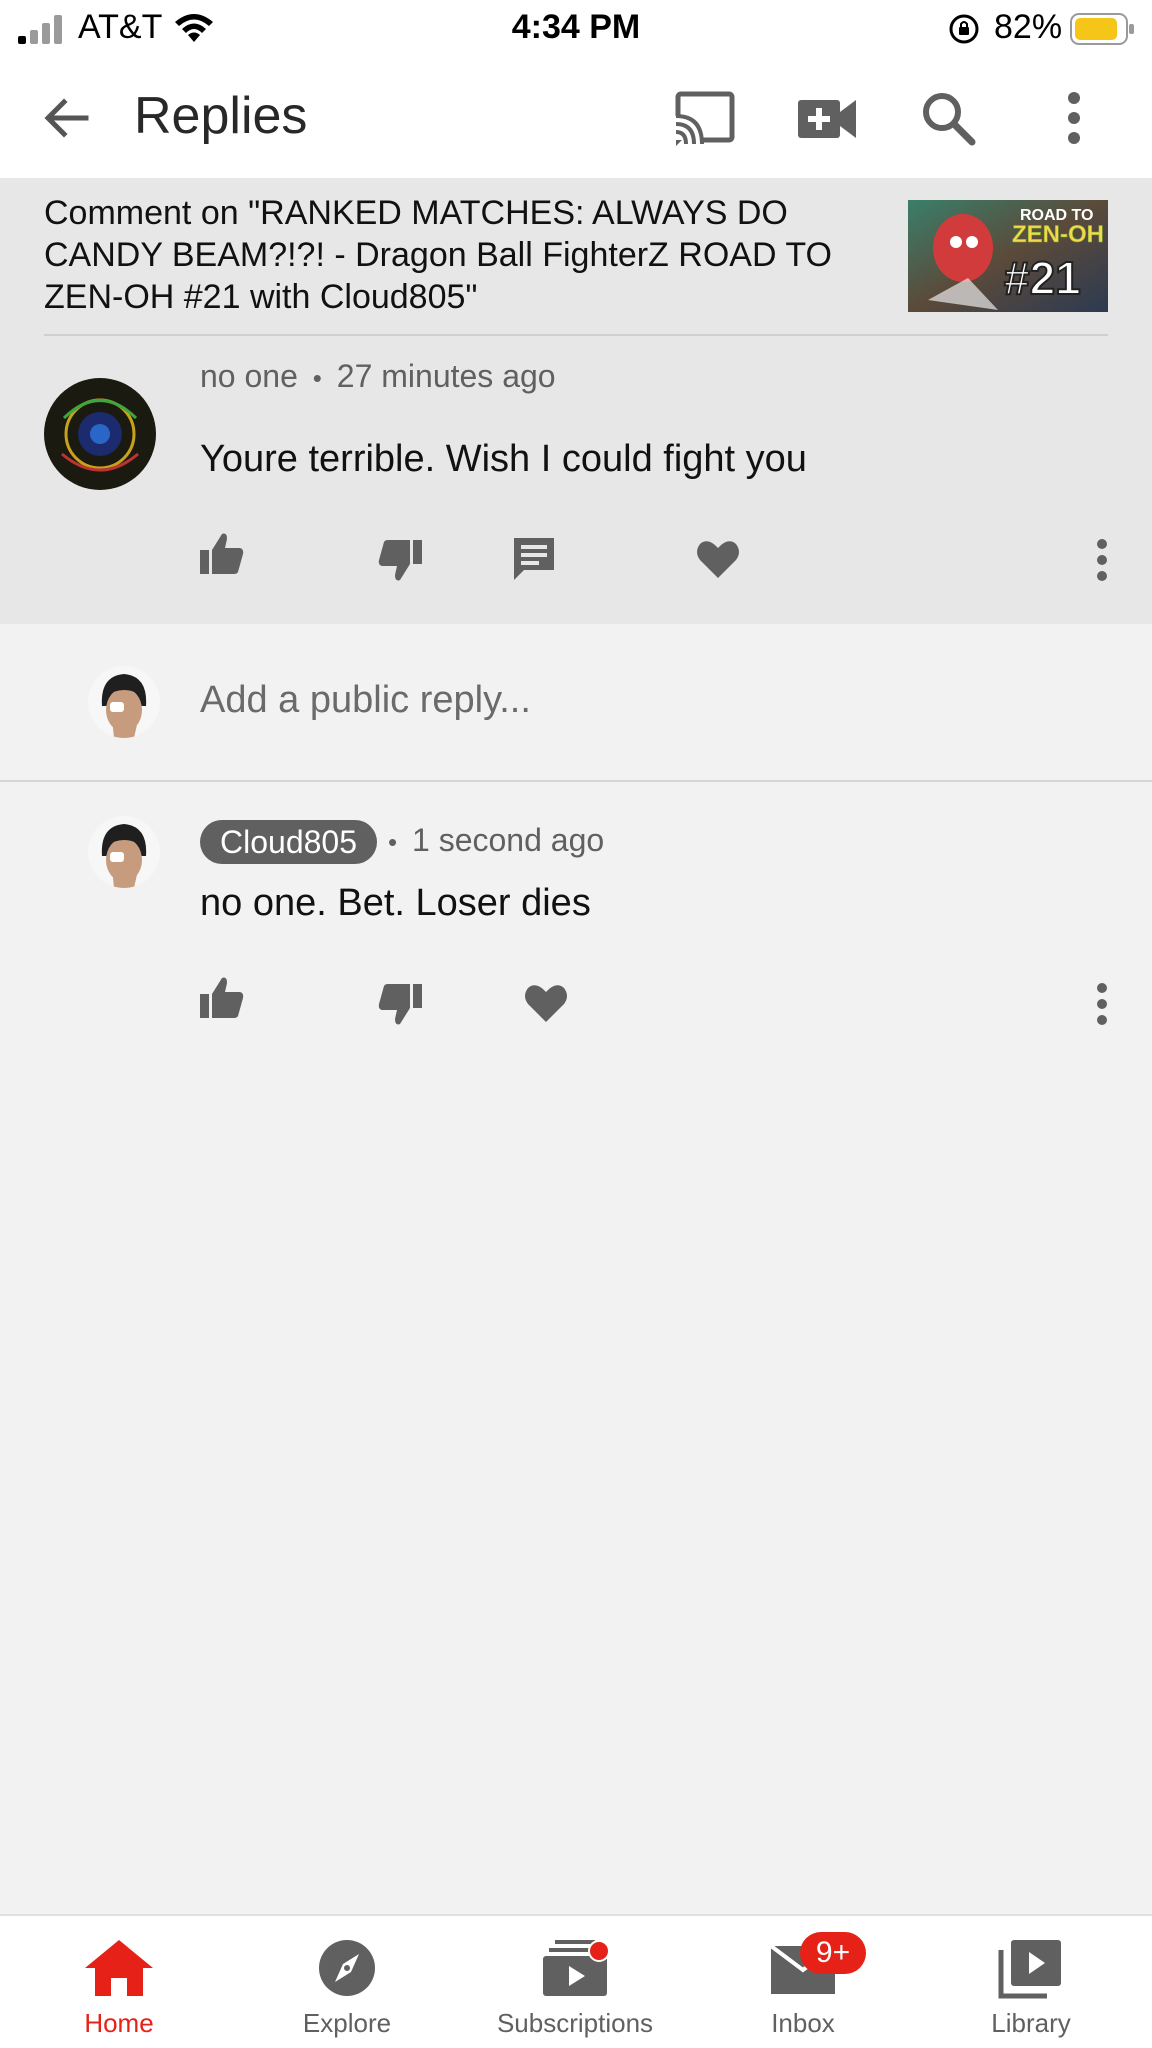  I want to click on reply-input-row, so click(576, 702).